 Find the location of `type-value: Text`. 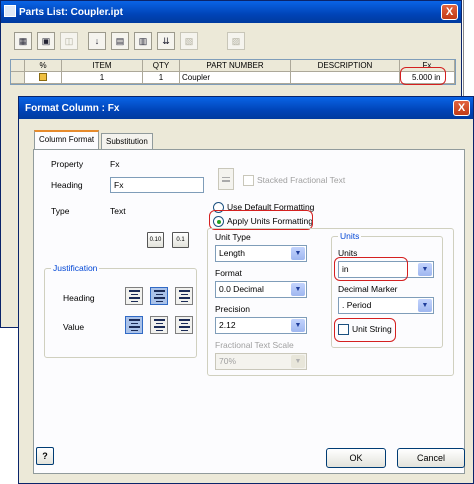

type-value: Text is located at coordinates (118, 211).